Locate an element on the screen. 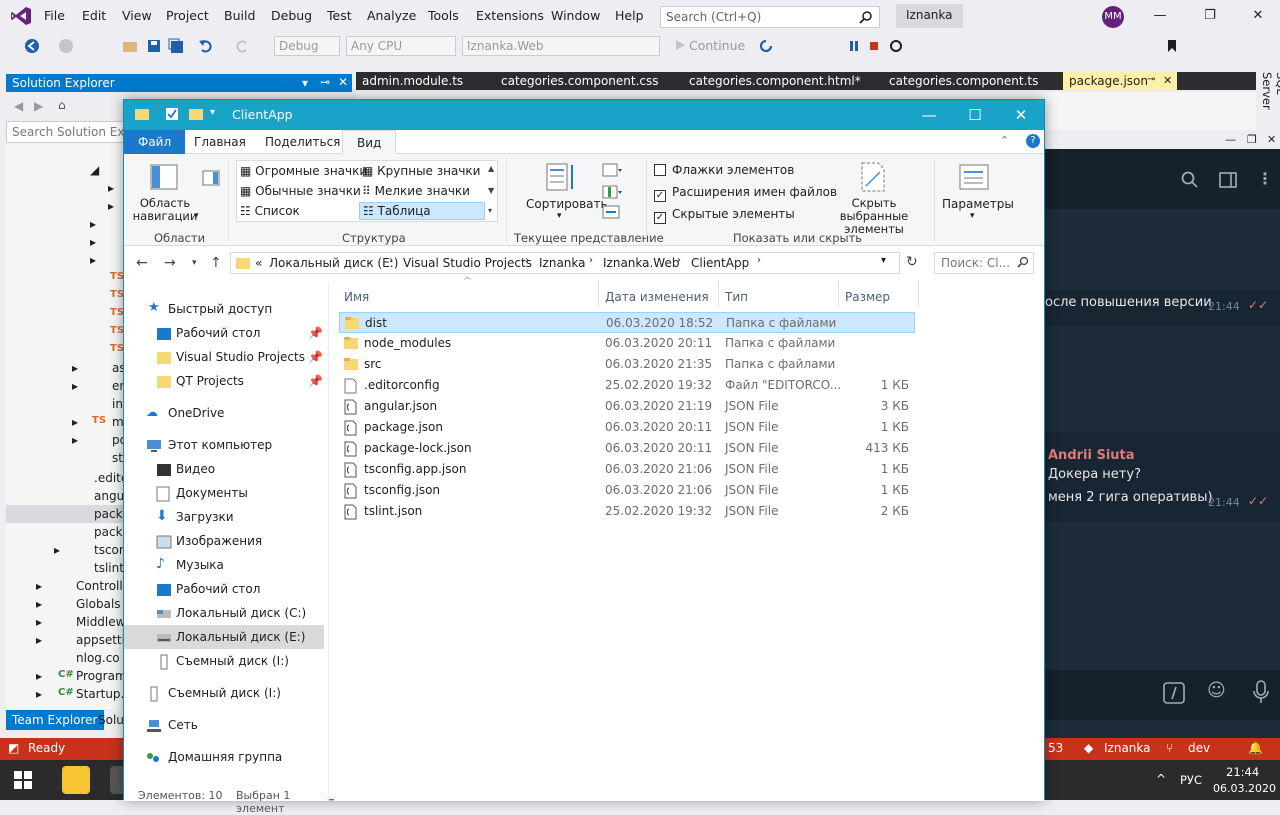 Image resolution: width=1280 pixels, height=815 pixels. menu-help: Help is located at coordinates (629, 15).